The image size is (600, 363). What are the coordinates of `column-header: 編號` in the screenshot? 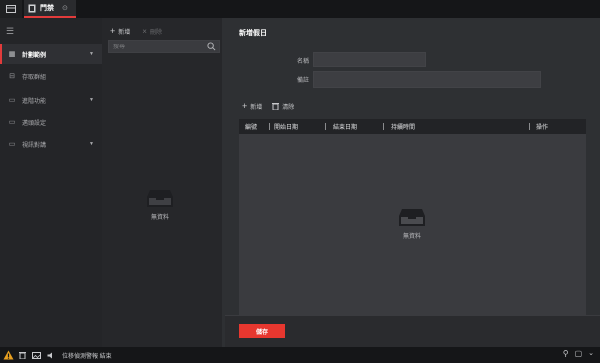 It's located at (251, 128).